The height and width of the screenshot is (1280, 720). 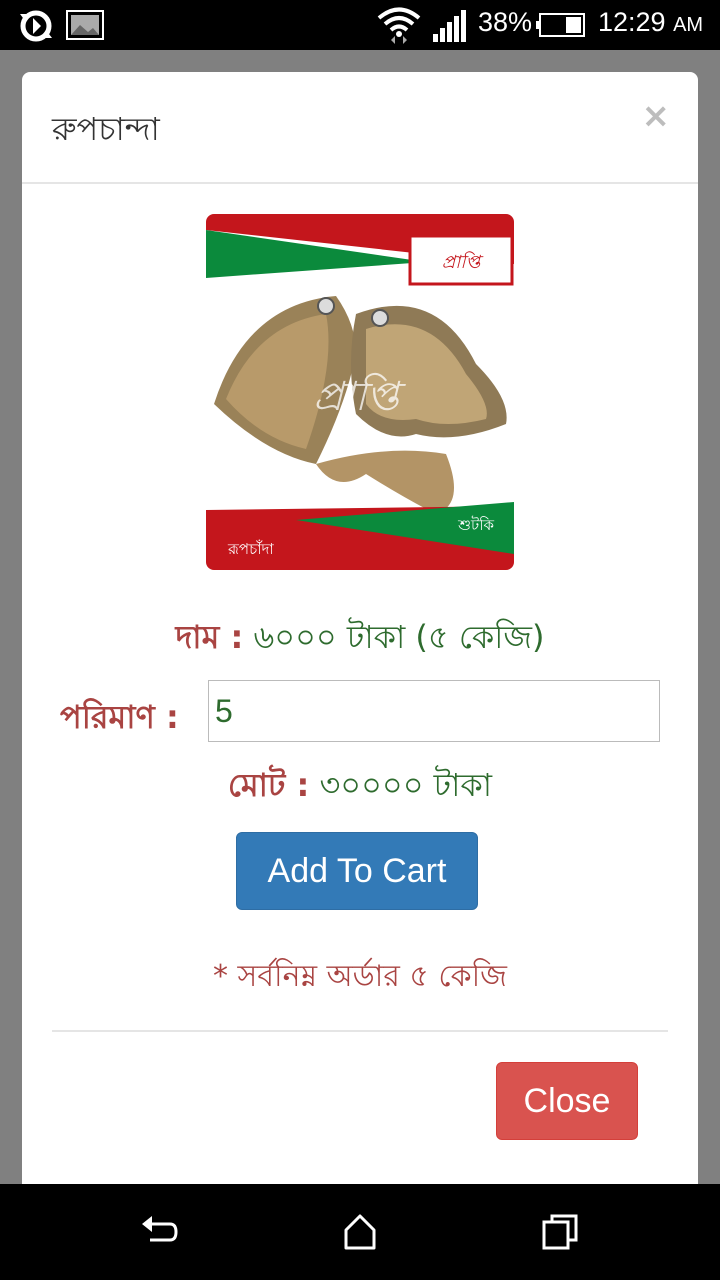 I want to click on clock: 12:29 AM, so click(x=651, y=22).